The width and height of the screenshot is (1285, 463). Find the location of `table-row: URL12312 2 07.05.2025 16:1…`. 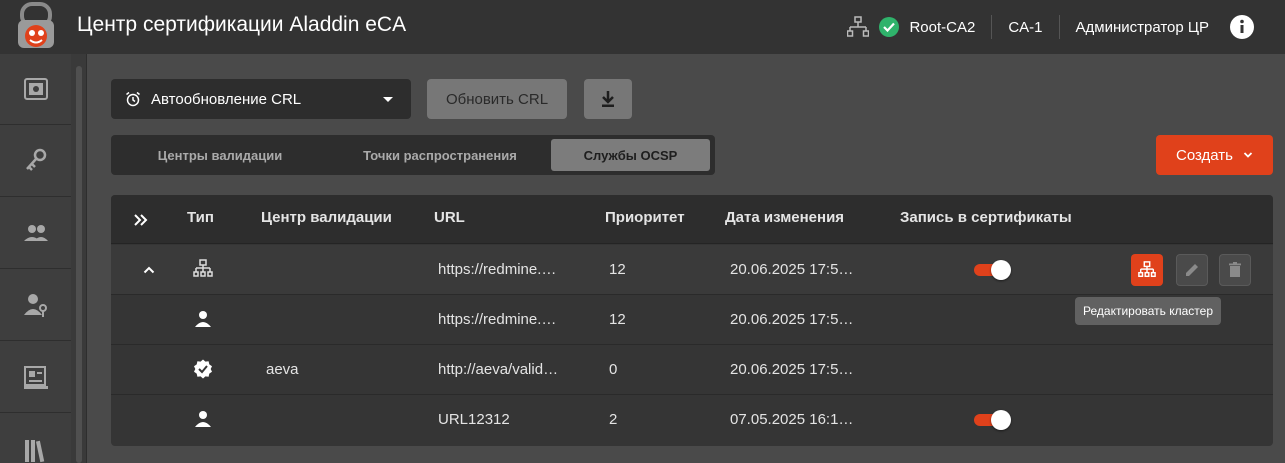

table-row: URL12312 2 07.05.2025 16:1… is located at coordinates (692, 420).